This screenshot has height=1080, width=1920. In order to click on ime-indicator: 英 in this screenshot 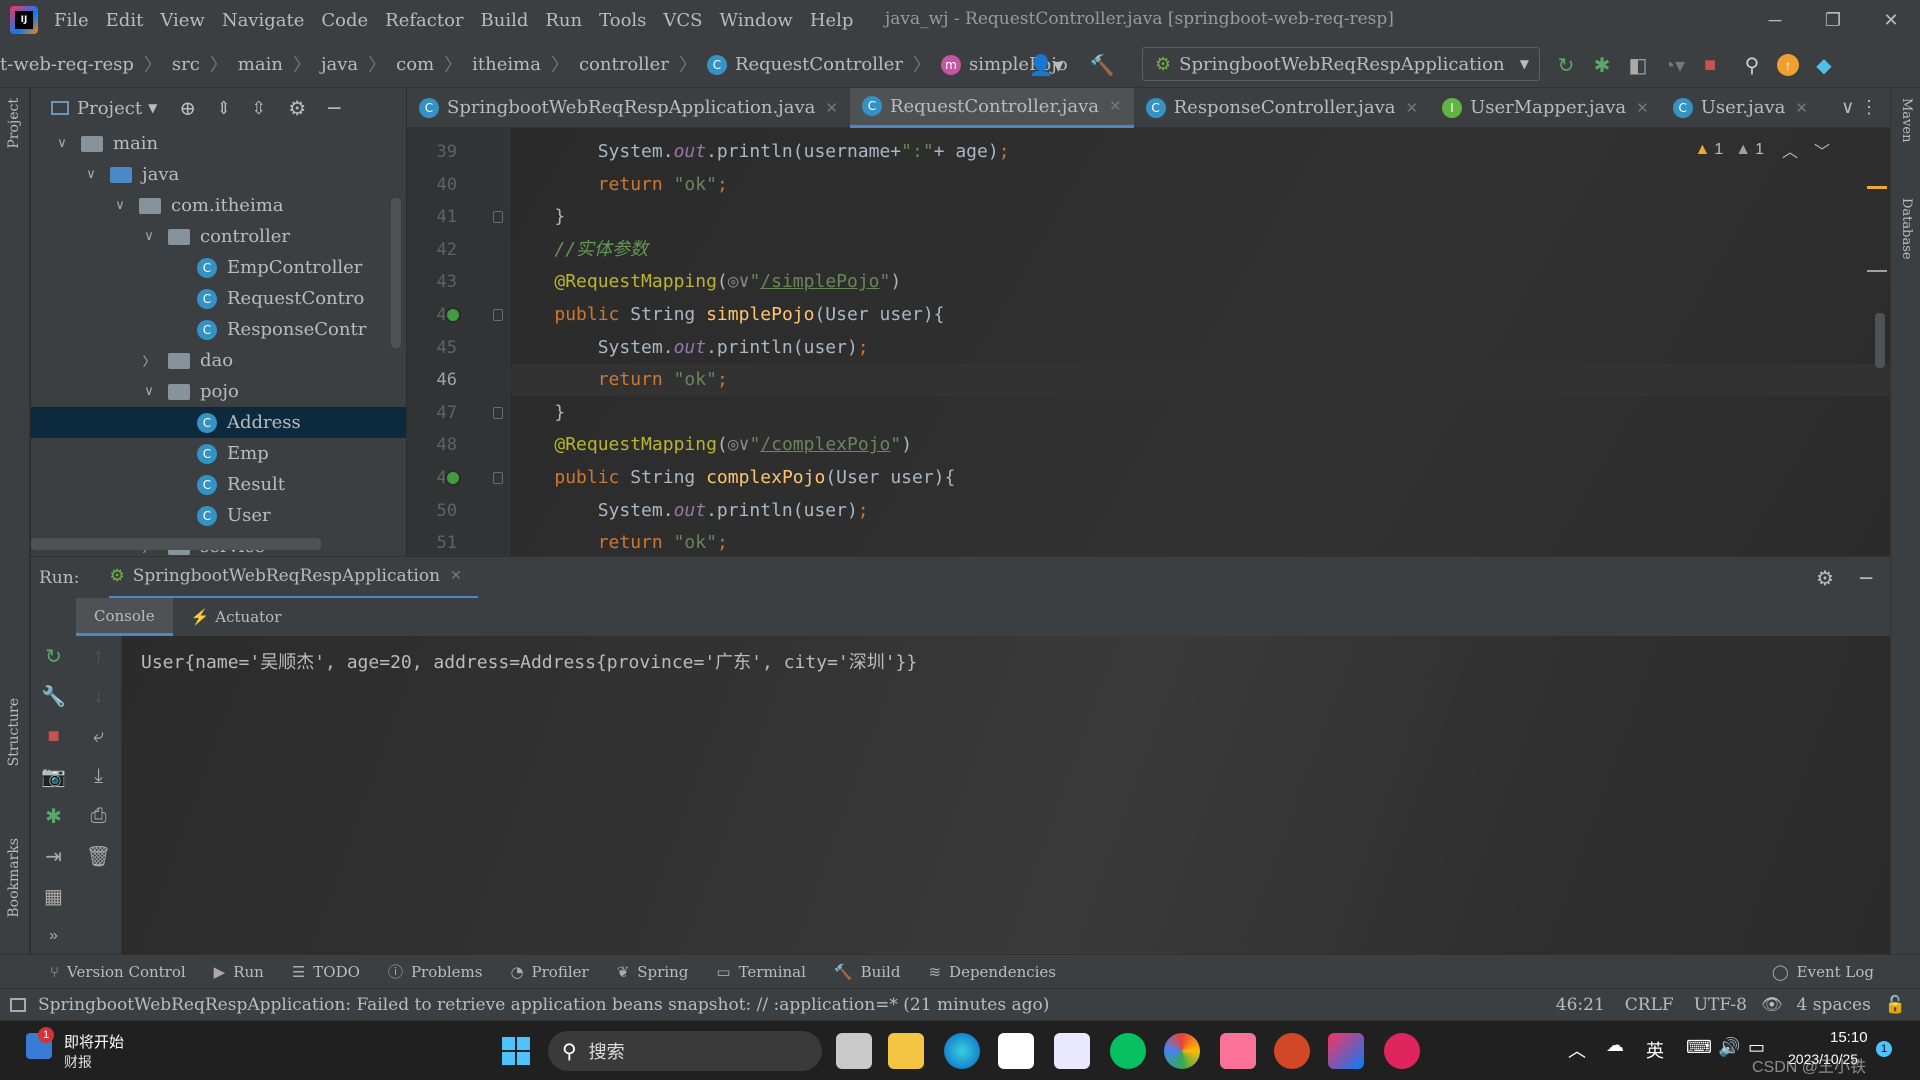, I will do `click(1655, 1050)`.